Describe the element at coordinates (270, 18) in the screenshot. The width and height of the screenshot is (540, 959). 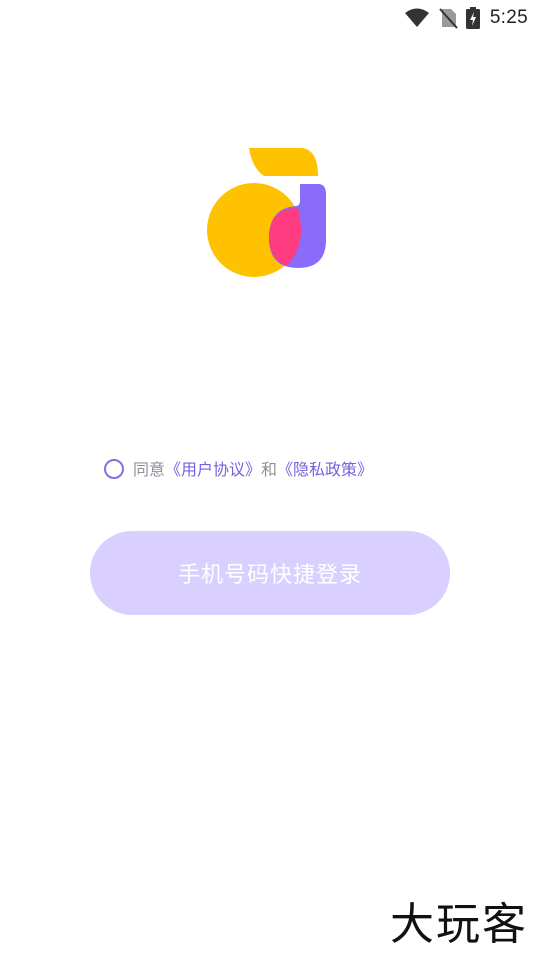
I see `status-bar: 5:25` at that location.